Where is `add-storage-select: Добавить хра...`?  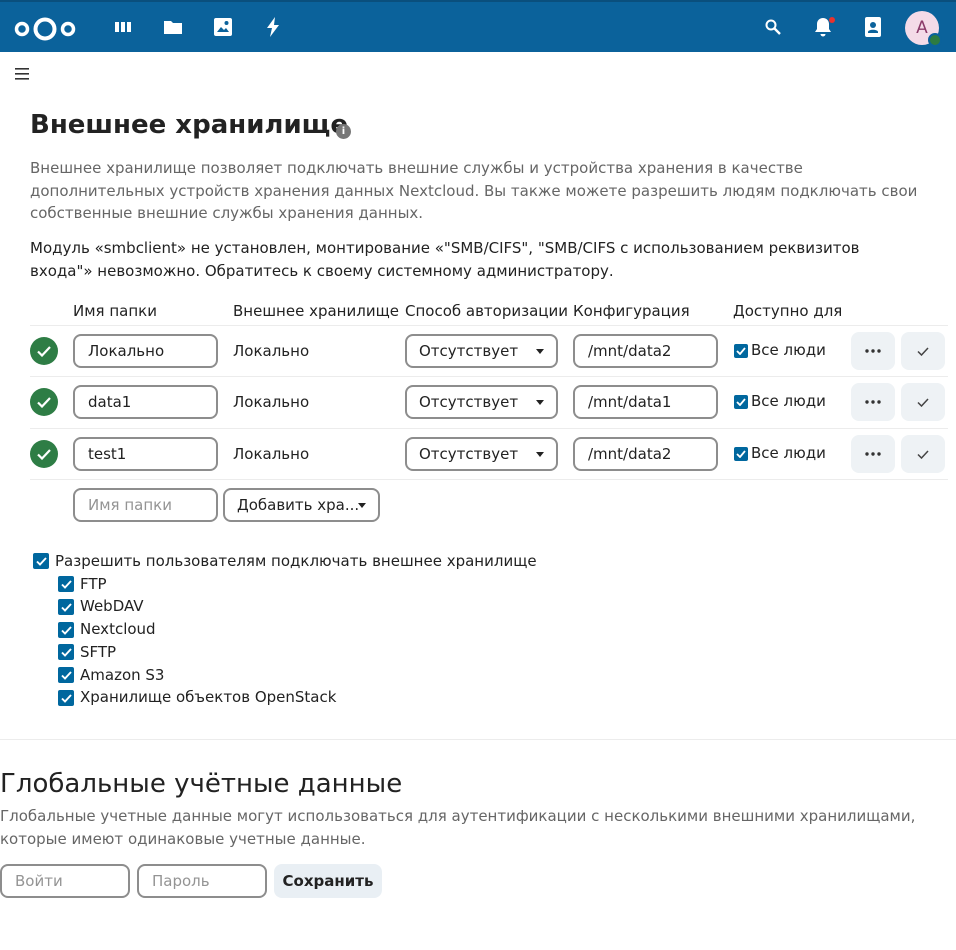
add-storage-select: Добавить хра... is located at coordinates (301, 505).